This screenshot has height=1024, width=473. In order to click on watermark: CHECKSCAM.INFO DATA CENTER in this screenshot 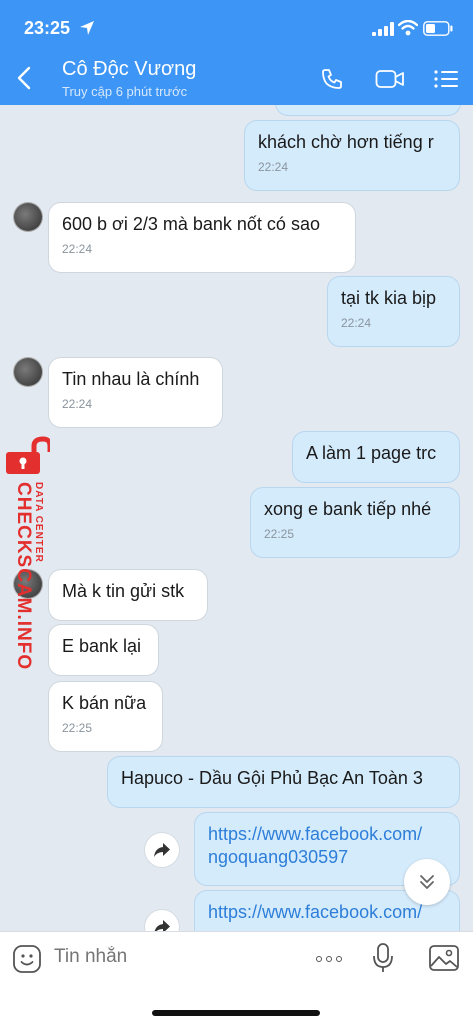, I will do `click(30, 550)`.